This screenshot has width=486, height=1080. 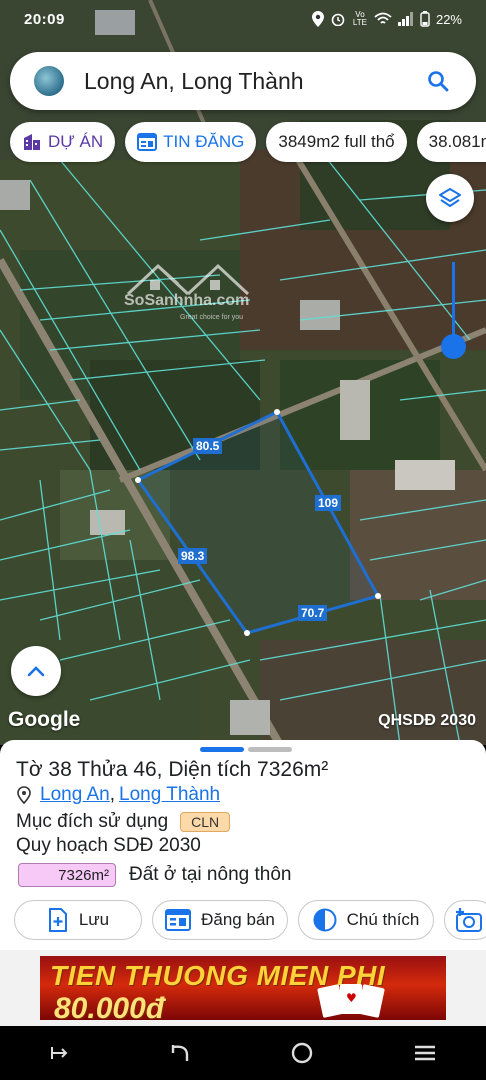 I want to click on page-indicator-active, so click(x=222, y=749).